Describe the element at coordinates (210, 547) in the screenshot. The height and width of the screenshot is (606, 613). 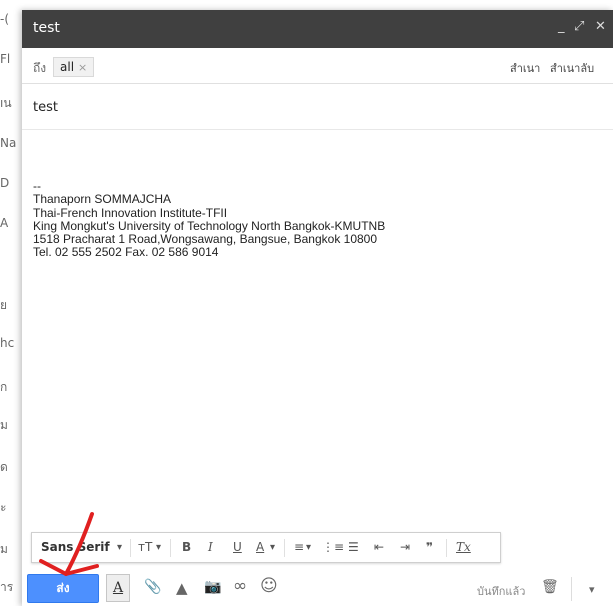
I see `italic-button: I` at that location.